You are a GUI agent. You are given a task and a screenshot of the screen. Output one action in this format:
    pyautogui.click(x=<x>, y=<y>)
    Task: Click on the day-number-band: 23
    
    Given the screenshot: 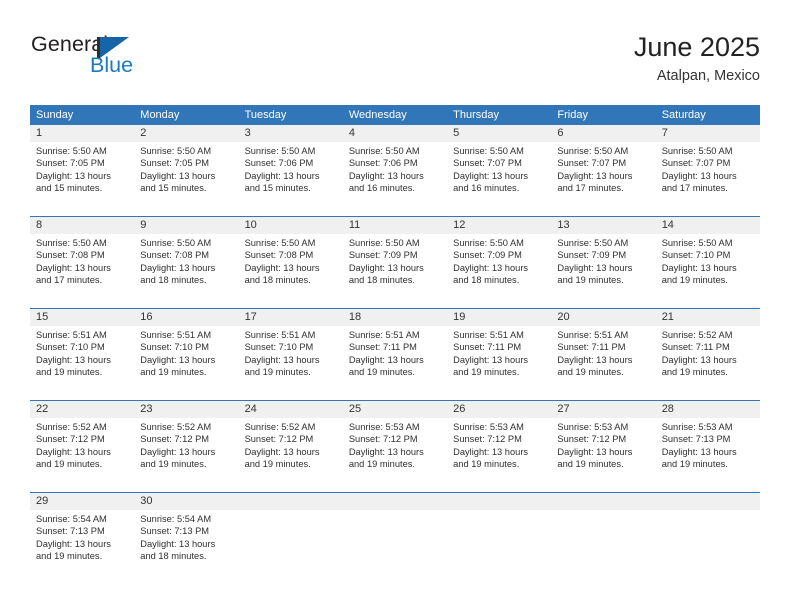 What is the action you would take?
    pyautogui.click(x=186, y=410)
    